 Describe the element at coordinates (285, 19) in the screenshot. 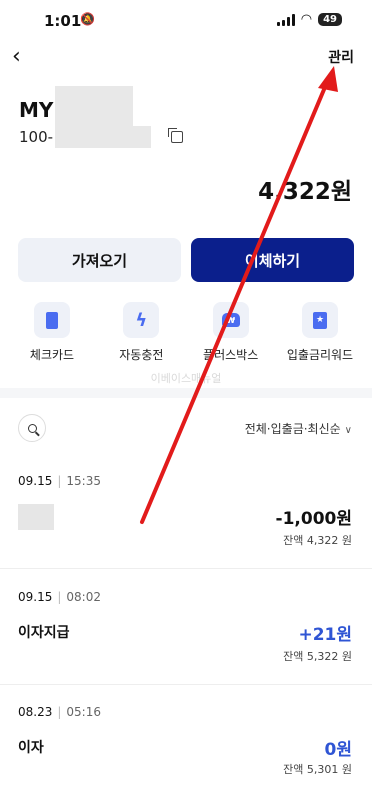

I see `signal-icon` at that location.